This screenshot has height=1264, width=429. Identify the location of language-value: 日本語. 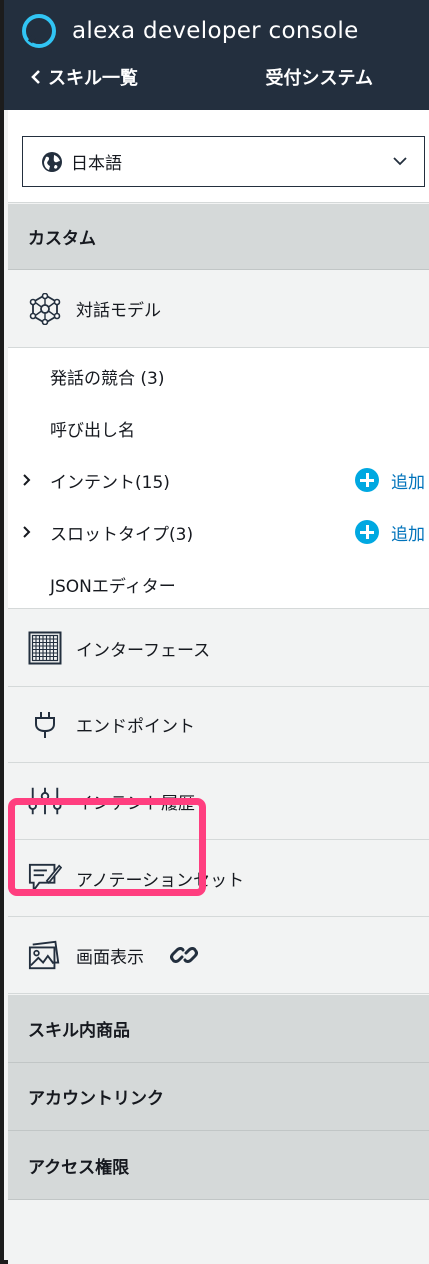
(96, 164).